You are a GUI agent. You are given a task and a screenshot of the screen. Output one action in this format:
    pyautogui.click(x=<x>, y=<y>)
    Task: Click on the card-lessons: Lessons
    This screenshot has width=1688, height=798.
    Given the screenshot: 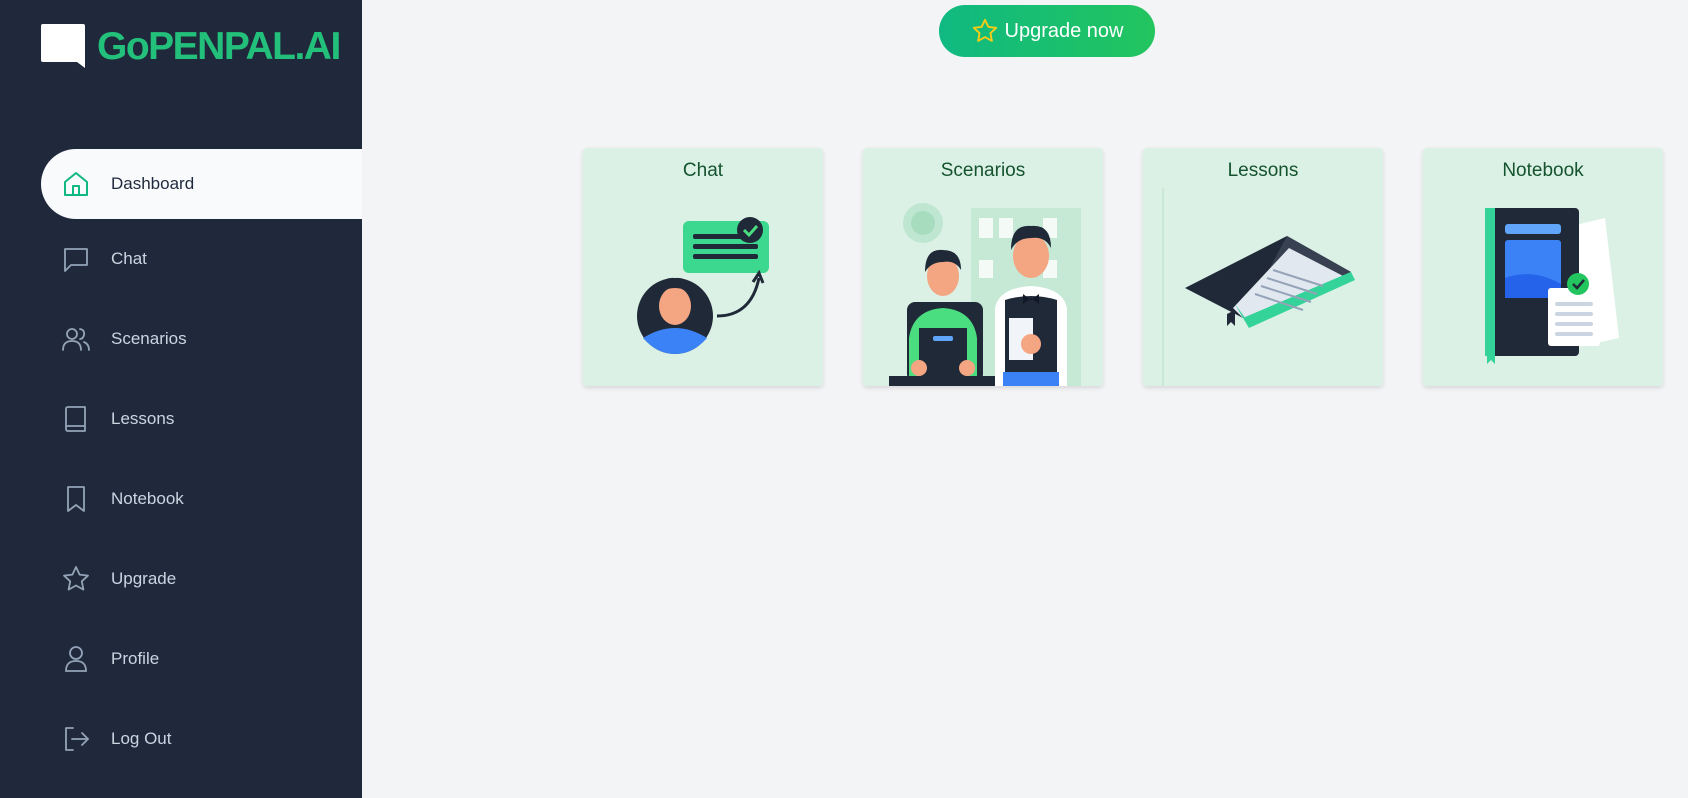 What is the action you would take?
    pyautogui.click(x=1263, y=267)
    